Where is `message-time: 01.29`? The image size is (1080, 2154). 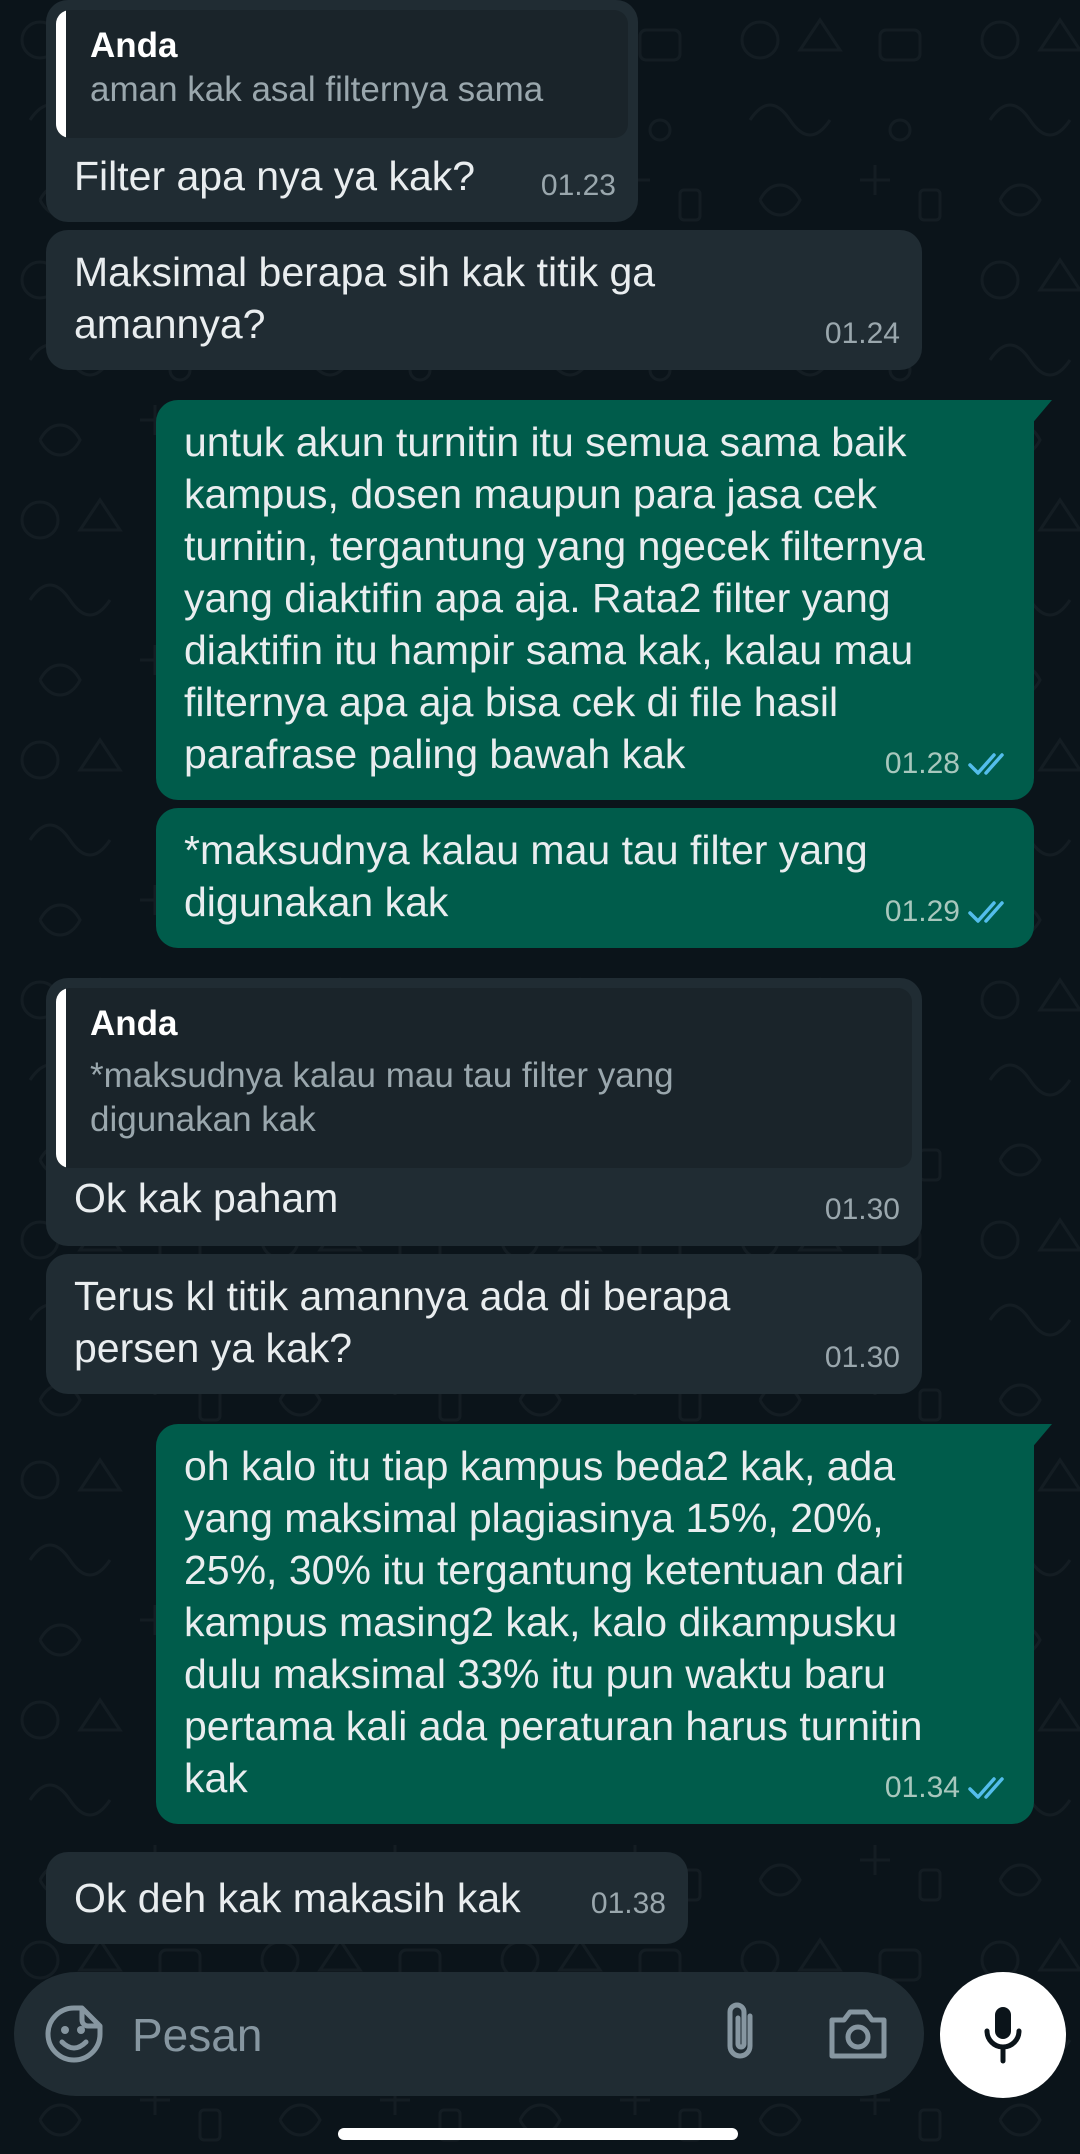 message-time: 01.29 is located at coordinates (922, 911).